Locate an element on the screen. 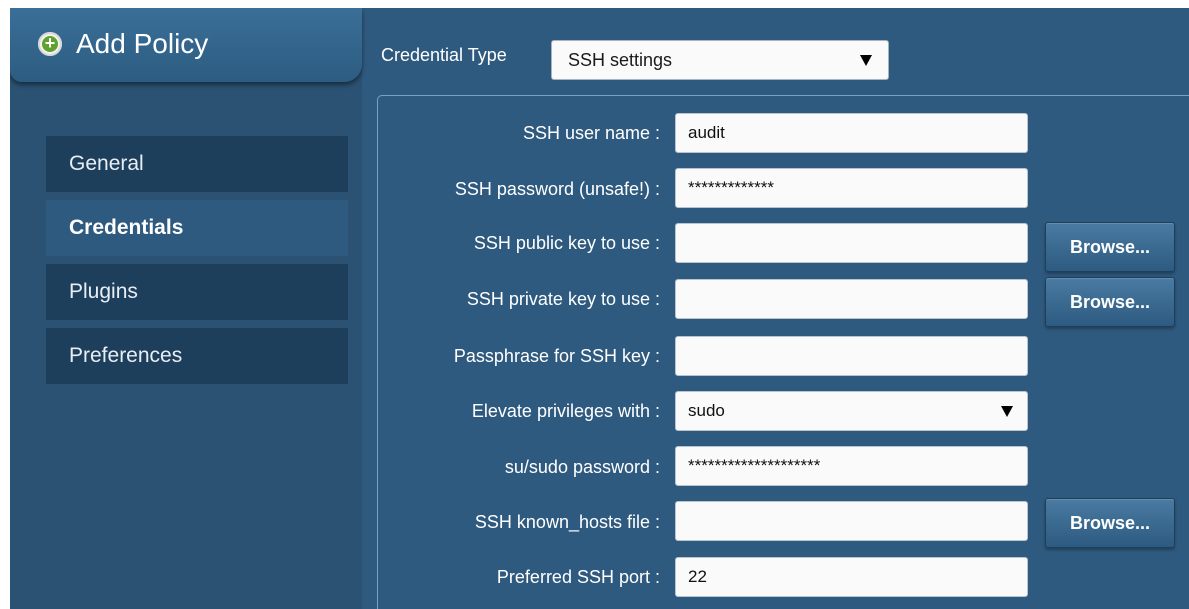 The image size is (1189, 609). ssh-user-name-input: audit is located at coordinates (851, 133).